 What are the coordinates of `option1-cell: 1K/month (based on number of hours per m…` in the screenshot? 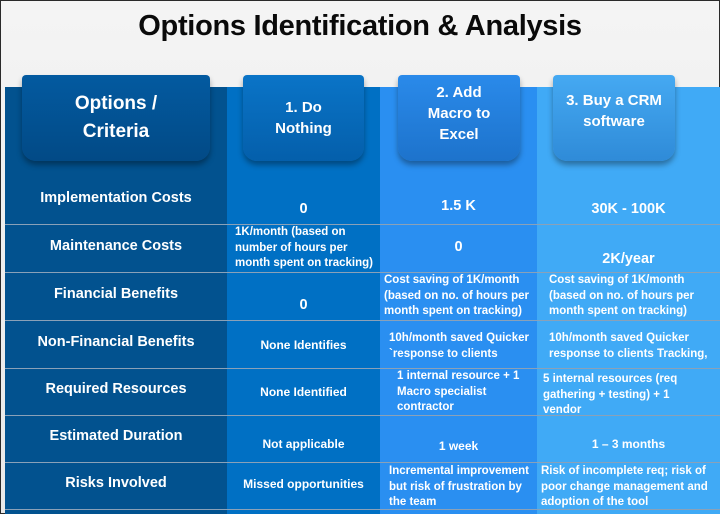 It's located at (303, 248).